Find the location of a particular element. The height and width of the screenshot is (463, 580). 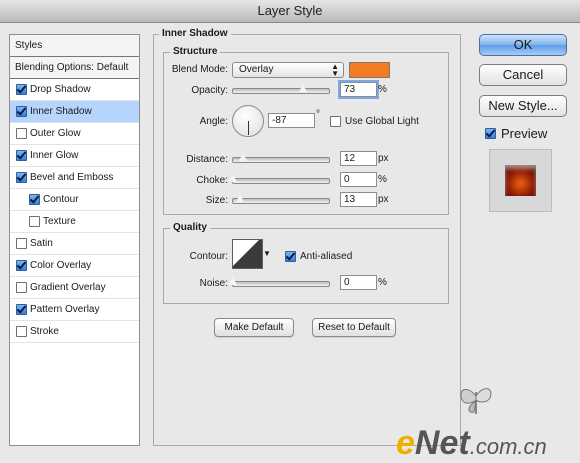

style-item: Stroke is located at coordinates (74, 332).